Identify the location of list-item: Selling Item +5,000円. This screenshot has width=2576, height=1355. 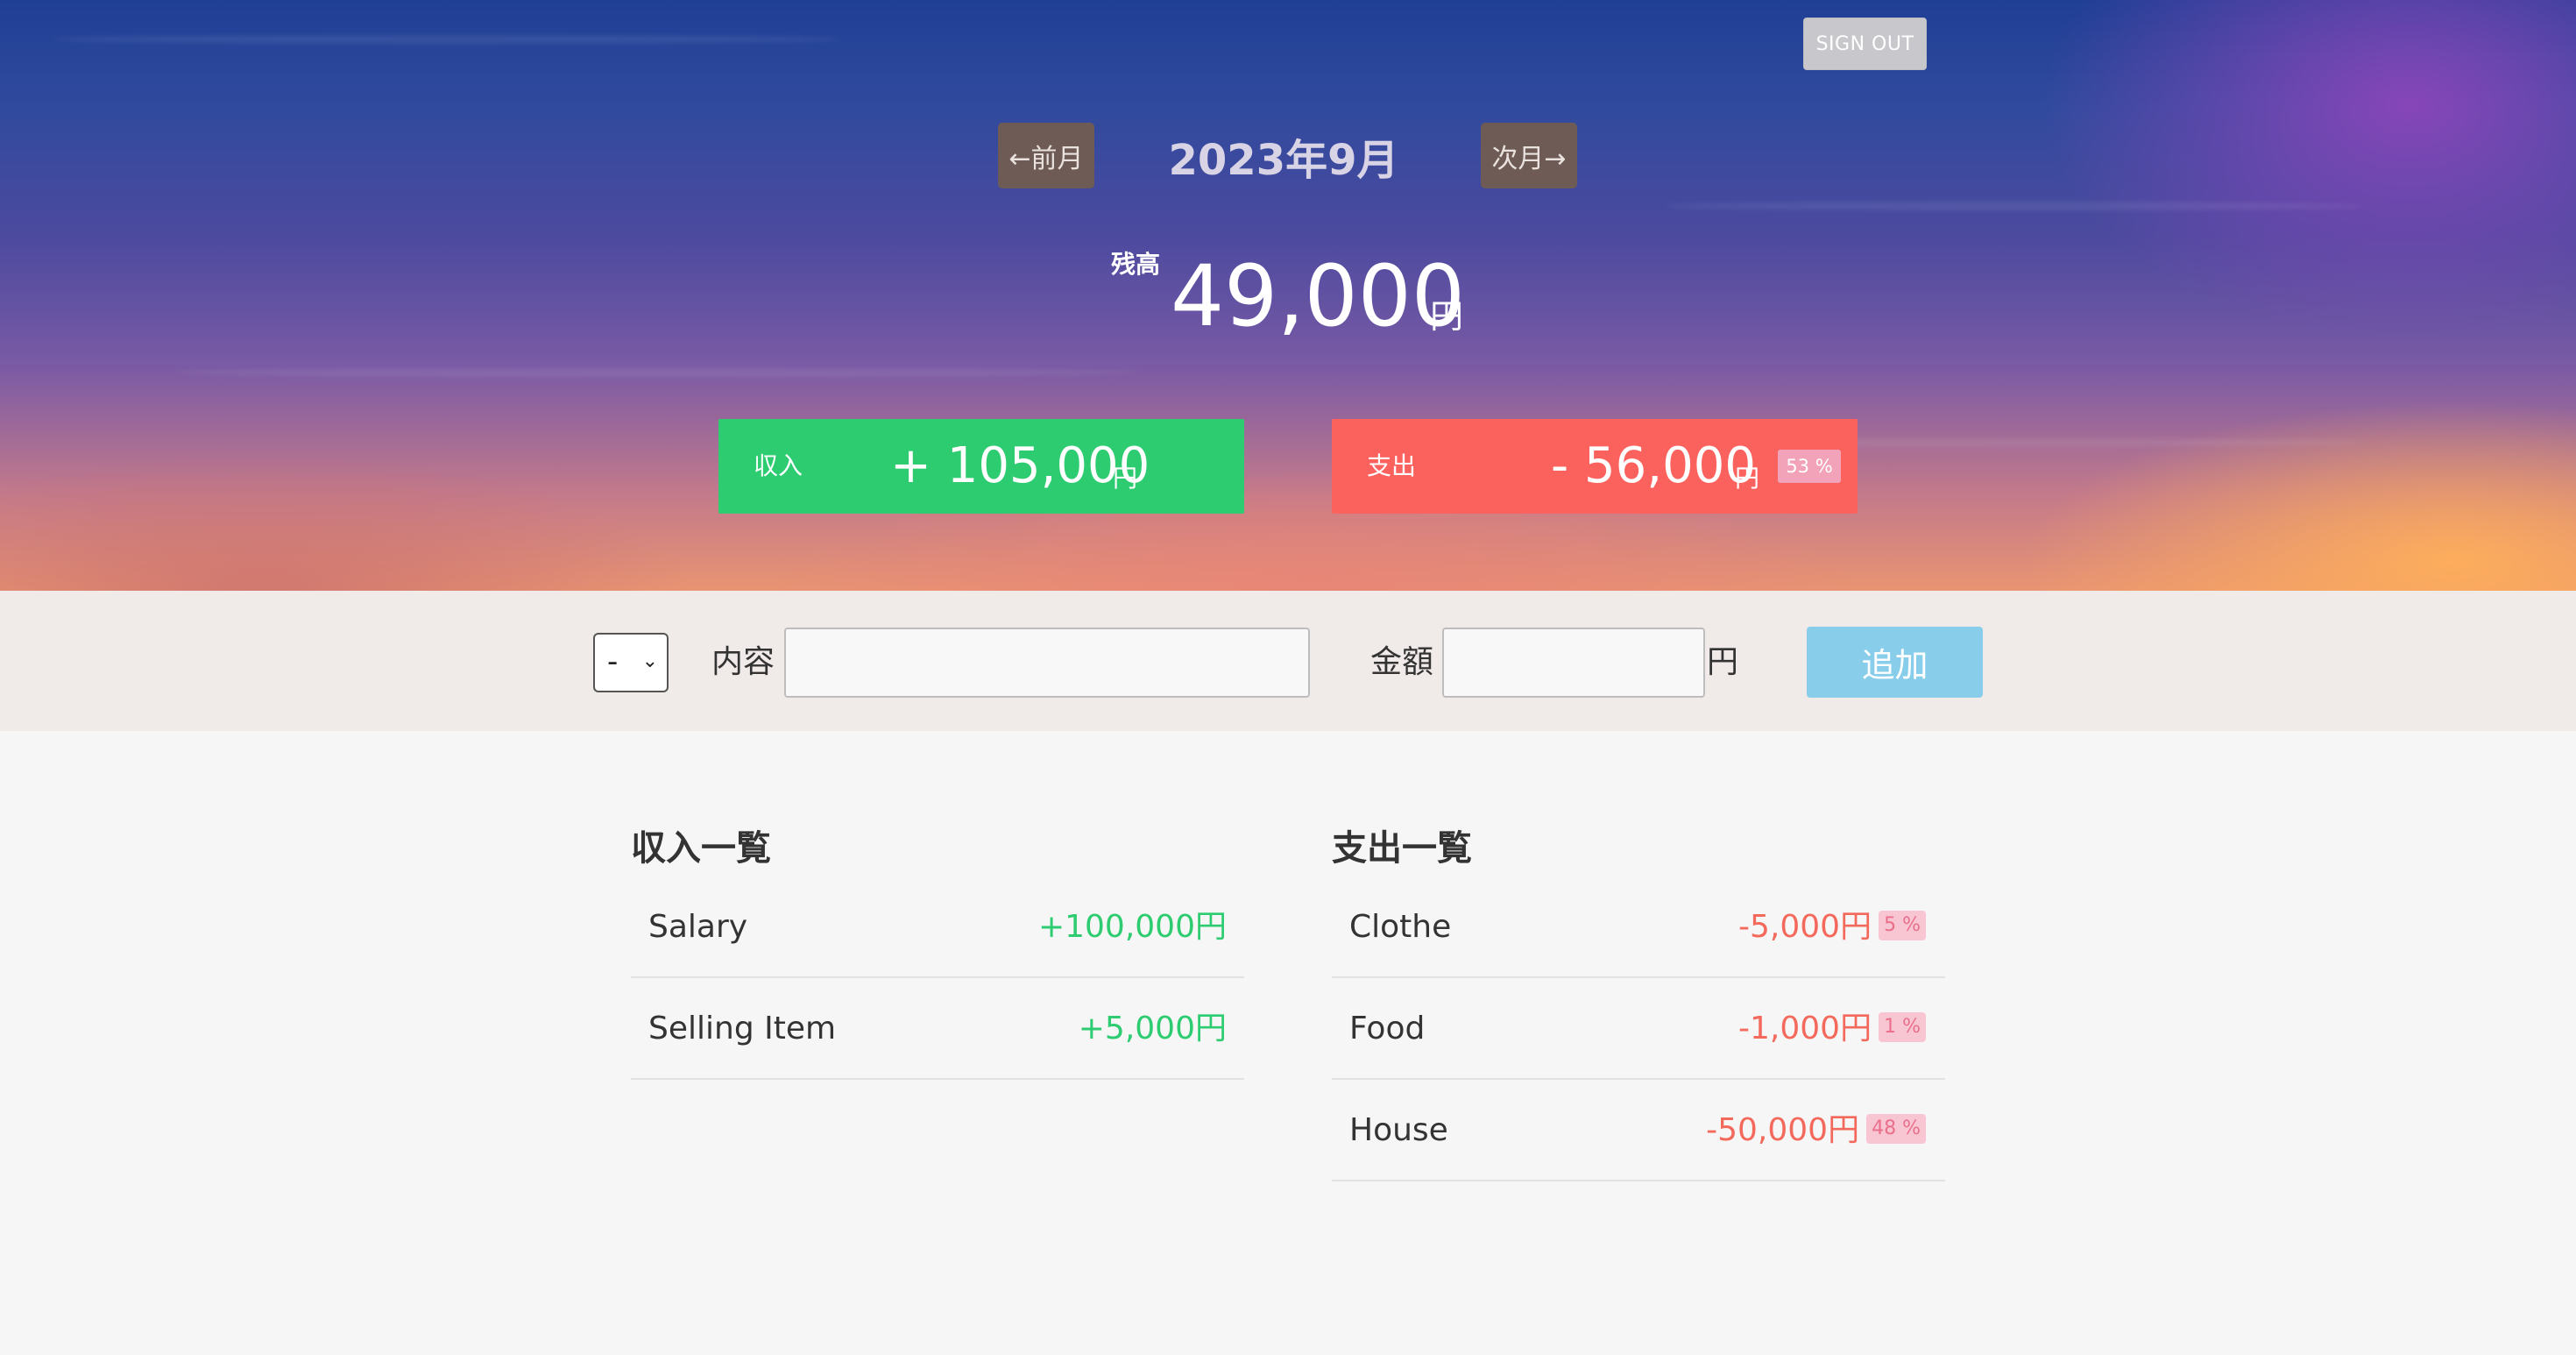
(937, 1029).